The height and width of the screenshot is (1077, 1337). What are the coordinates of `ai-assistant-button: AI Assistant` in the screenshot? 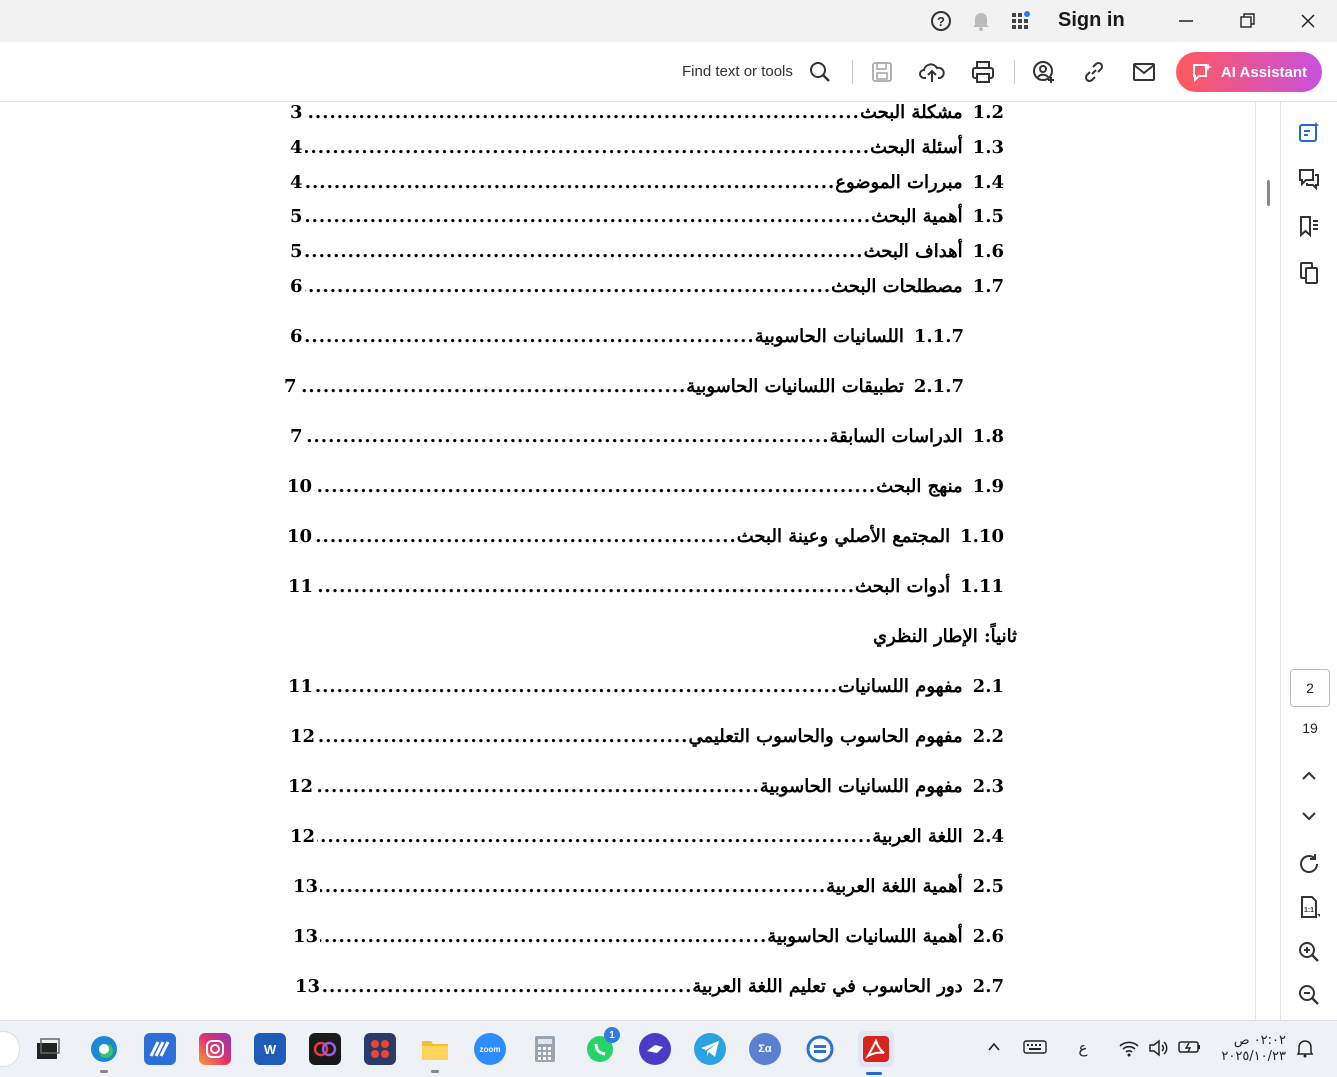 It's located at (1249, 72).